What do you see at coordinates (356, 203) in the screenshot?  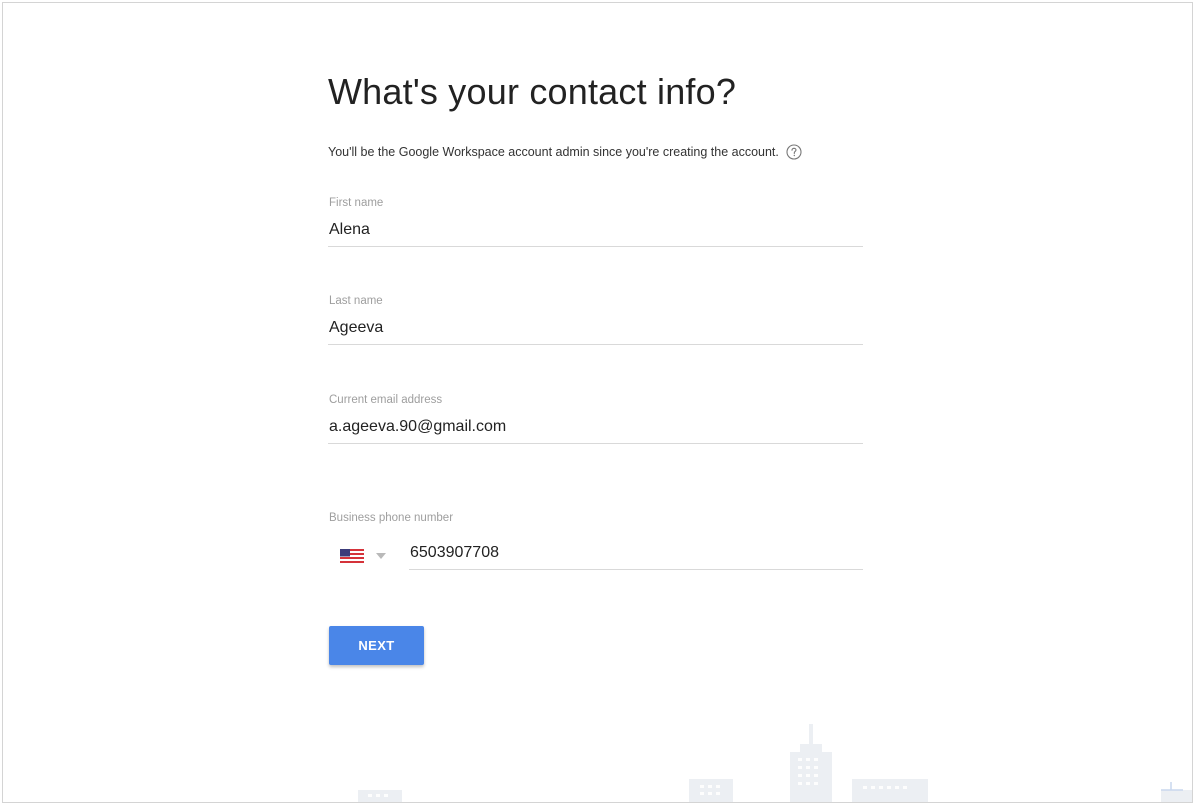 I see `first-name-label: First name` at bounding box center [356, 203].